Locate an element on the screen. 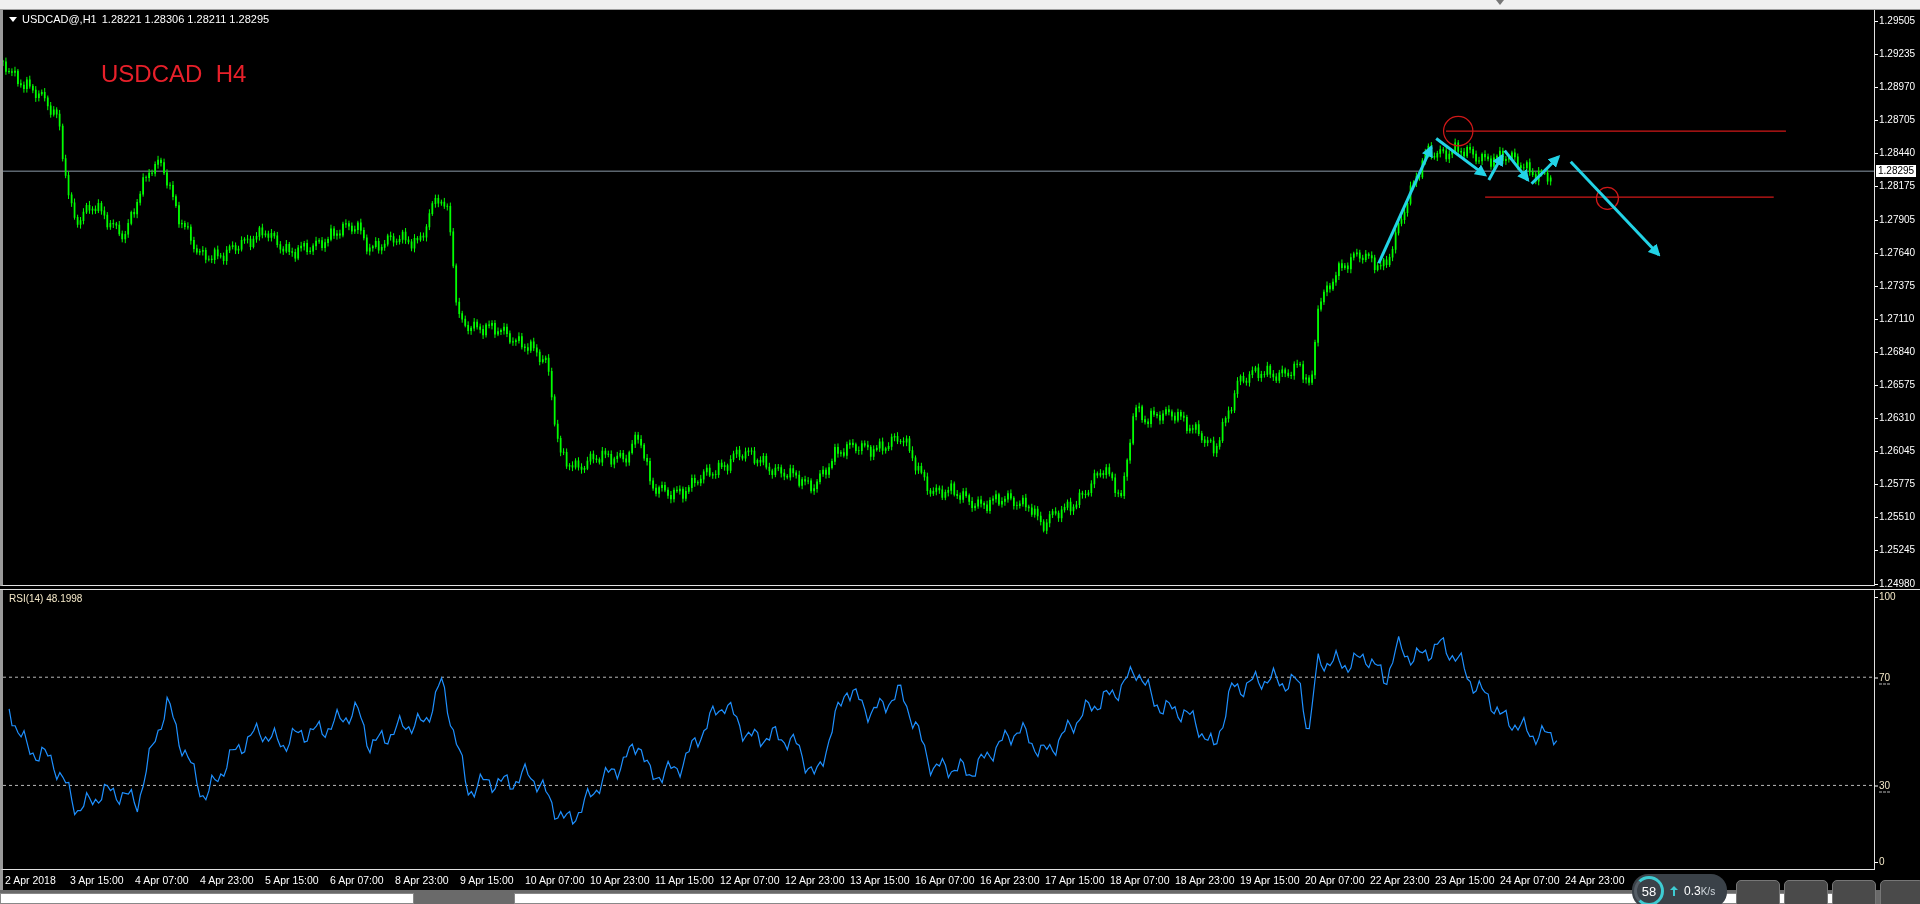  time-tick: 8 Apr 23:00 is located at coordinates (422, 880).